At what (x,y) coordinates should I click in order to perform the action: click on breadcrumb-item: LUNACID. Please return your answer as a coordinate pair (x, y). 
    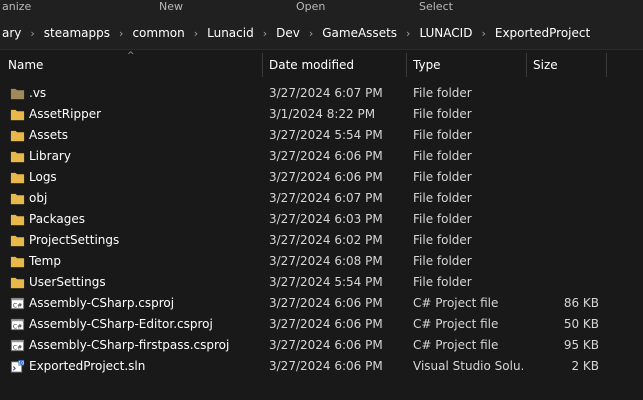
    Looking at the image, I should click on (445, 33).